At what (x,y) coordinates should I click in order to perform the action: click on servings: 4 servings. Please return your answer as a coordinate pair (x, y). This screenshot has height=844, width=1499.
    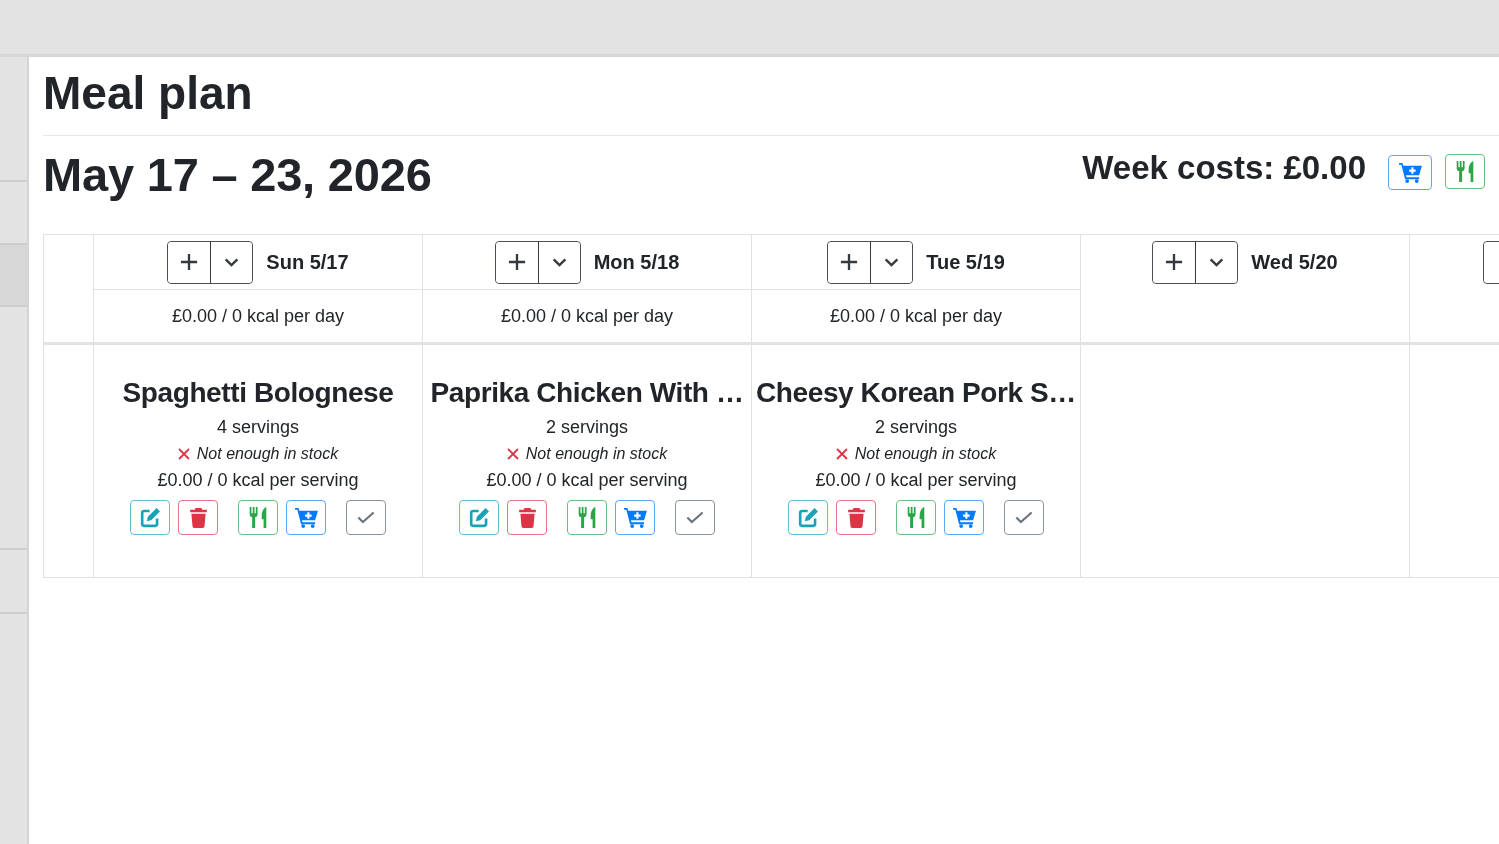
    Looking at the image, I should click on (257, 427).